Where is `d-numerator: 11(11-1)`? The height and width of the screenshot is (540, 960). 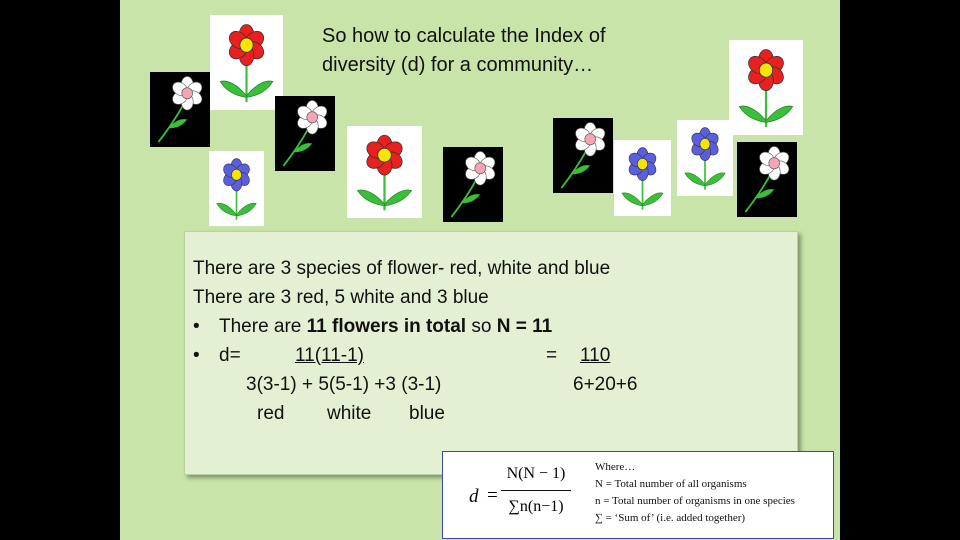
d-numerator: 11(11-1) is located at coordinates (329, 355).